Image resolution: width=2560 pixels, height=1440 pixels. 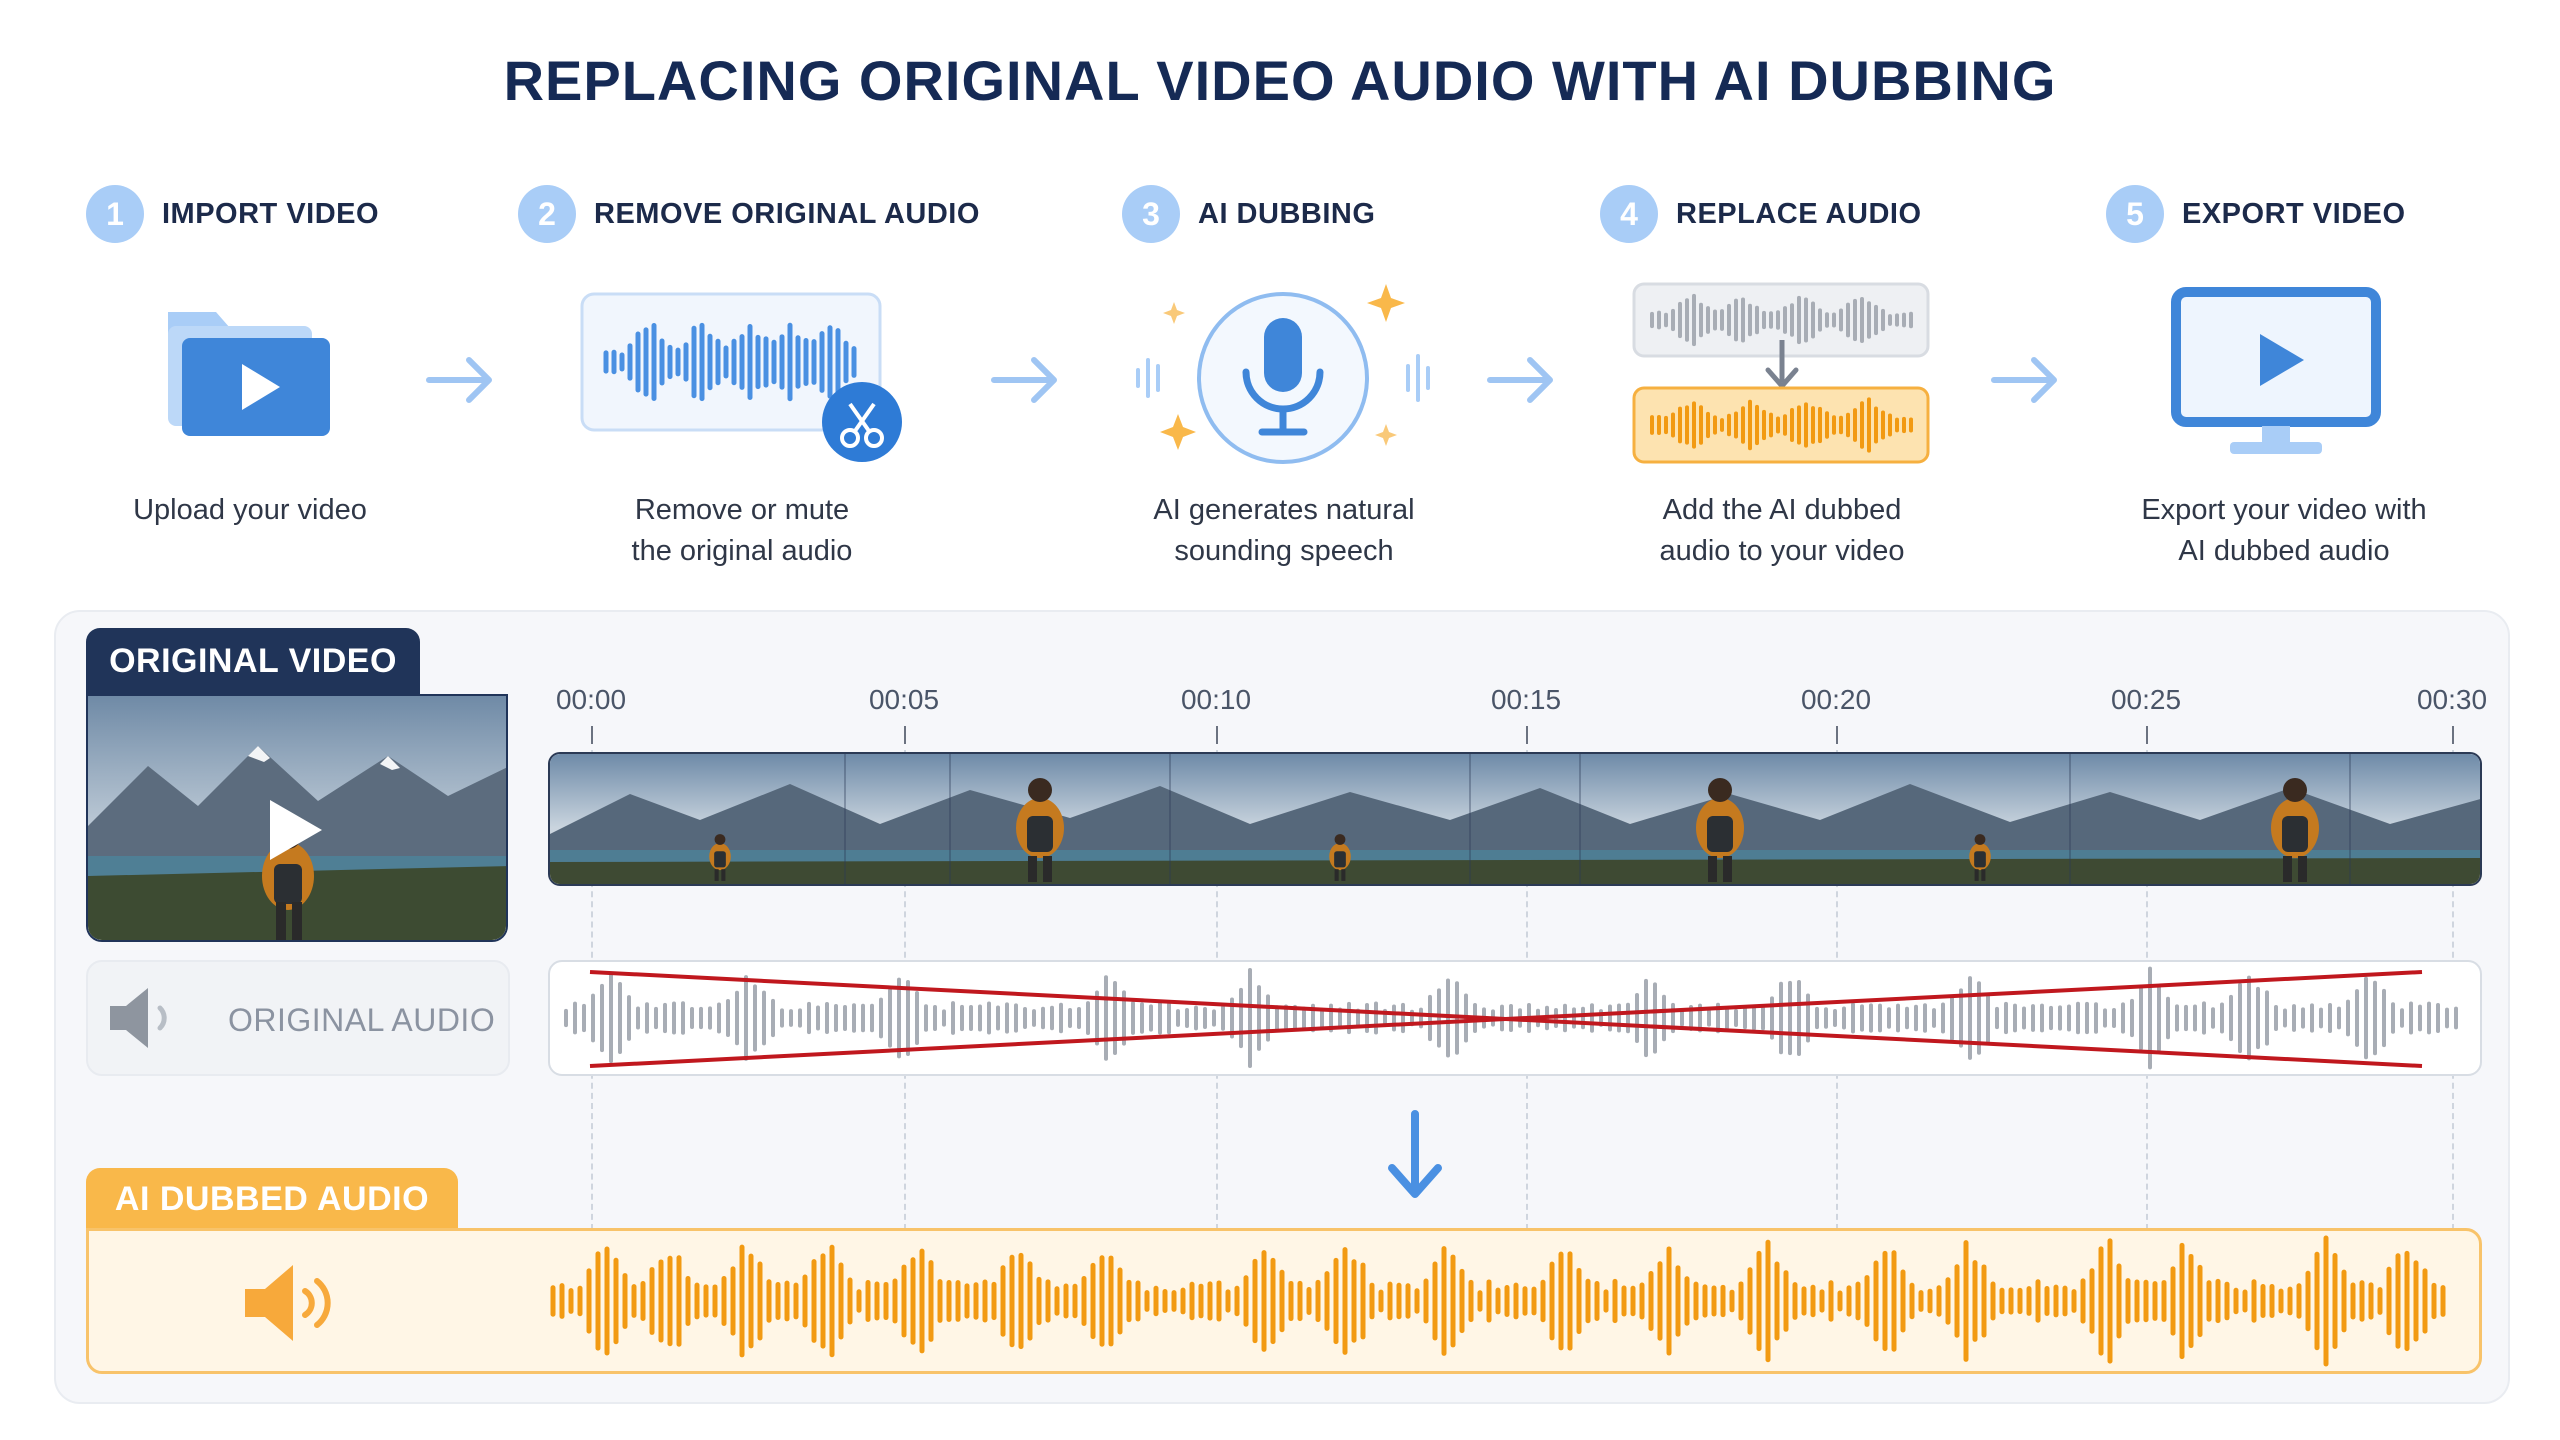 I want to click on step-title: IMPORT VIDEO, so click(x=271, y=213).